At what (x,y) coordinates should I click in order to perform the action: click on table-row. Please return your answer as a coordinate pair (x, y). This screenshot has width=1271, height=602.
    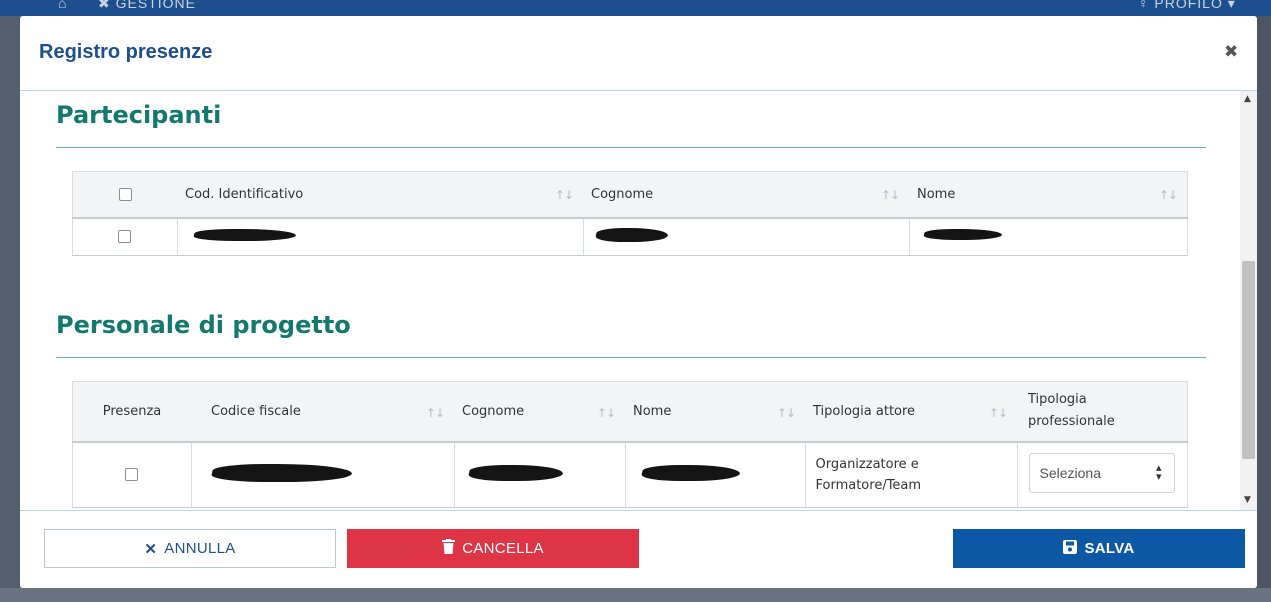
    Looking at the image, I should click on (630, 236).